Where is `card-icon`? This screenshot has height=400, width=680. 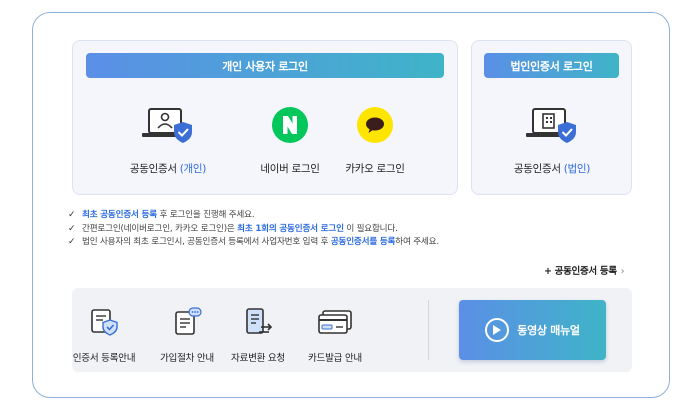 card-icon is located at coordinates (335, 322).